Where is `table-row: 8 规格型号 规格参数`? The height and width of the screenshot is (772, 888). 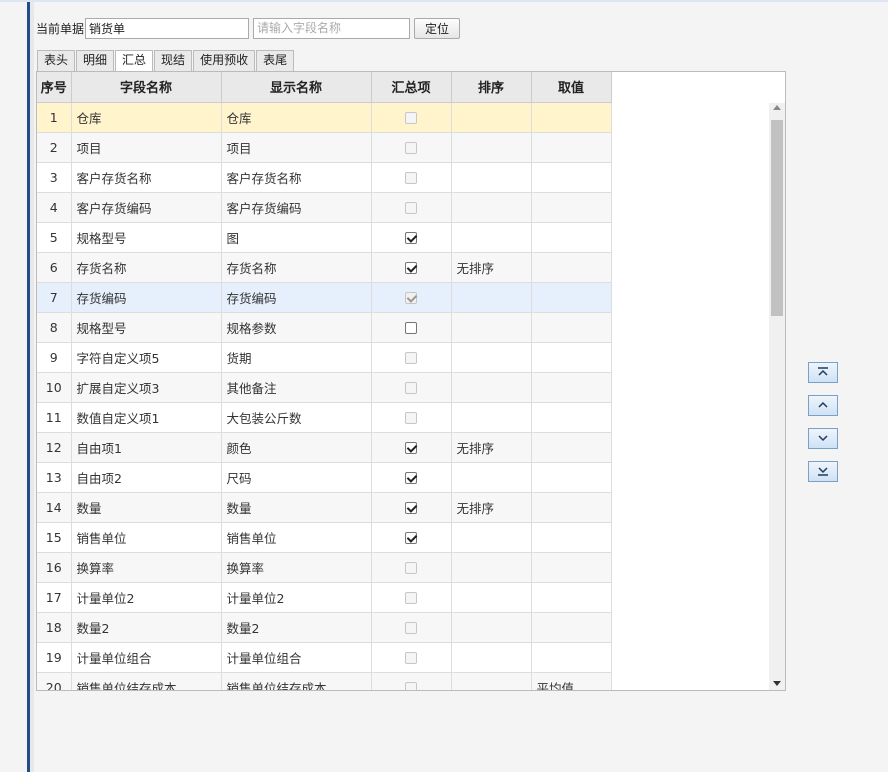
table-row: 8 规格型号 规格参数 is located at coordinates (324, 327).